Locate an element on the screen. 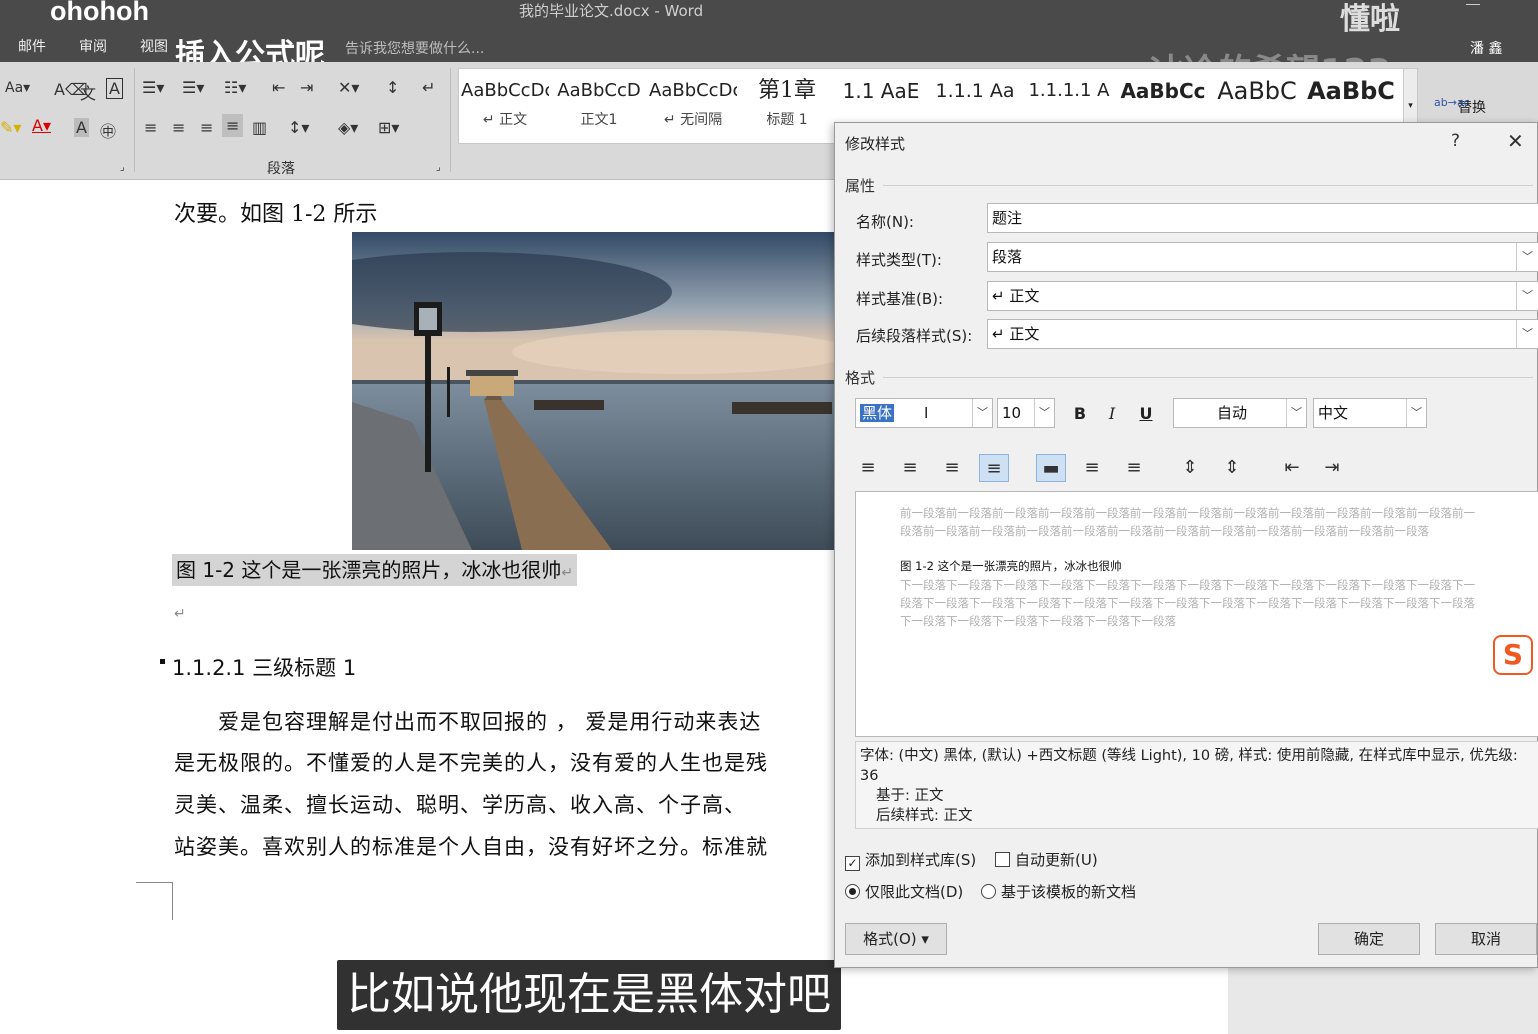 Image resolution: width=1538 pixels, height=1034 pixels. line-spacing-icon: ↕▾ is located at coordinates (298, 127).